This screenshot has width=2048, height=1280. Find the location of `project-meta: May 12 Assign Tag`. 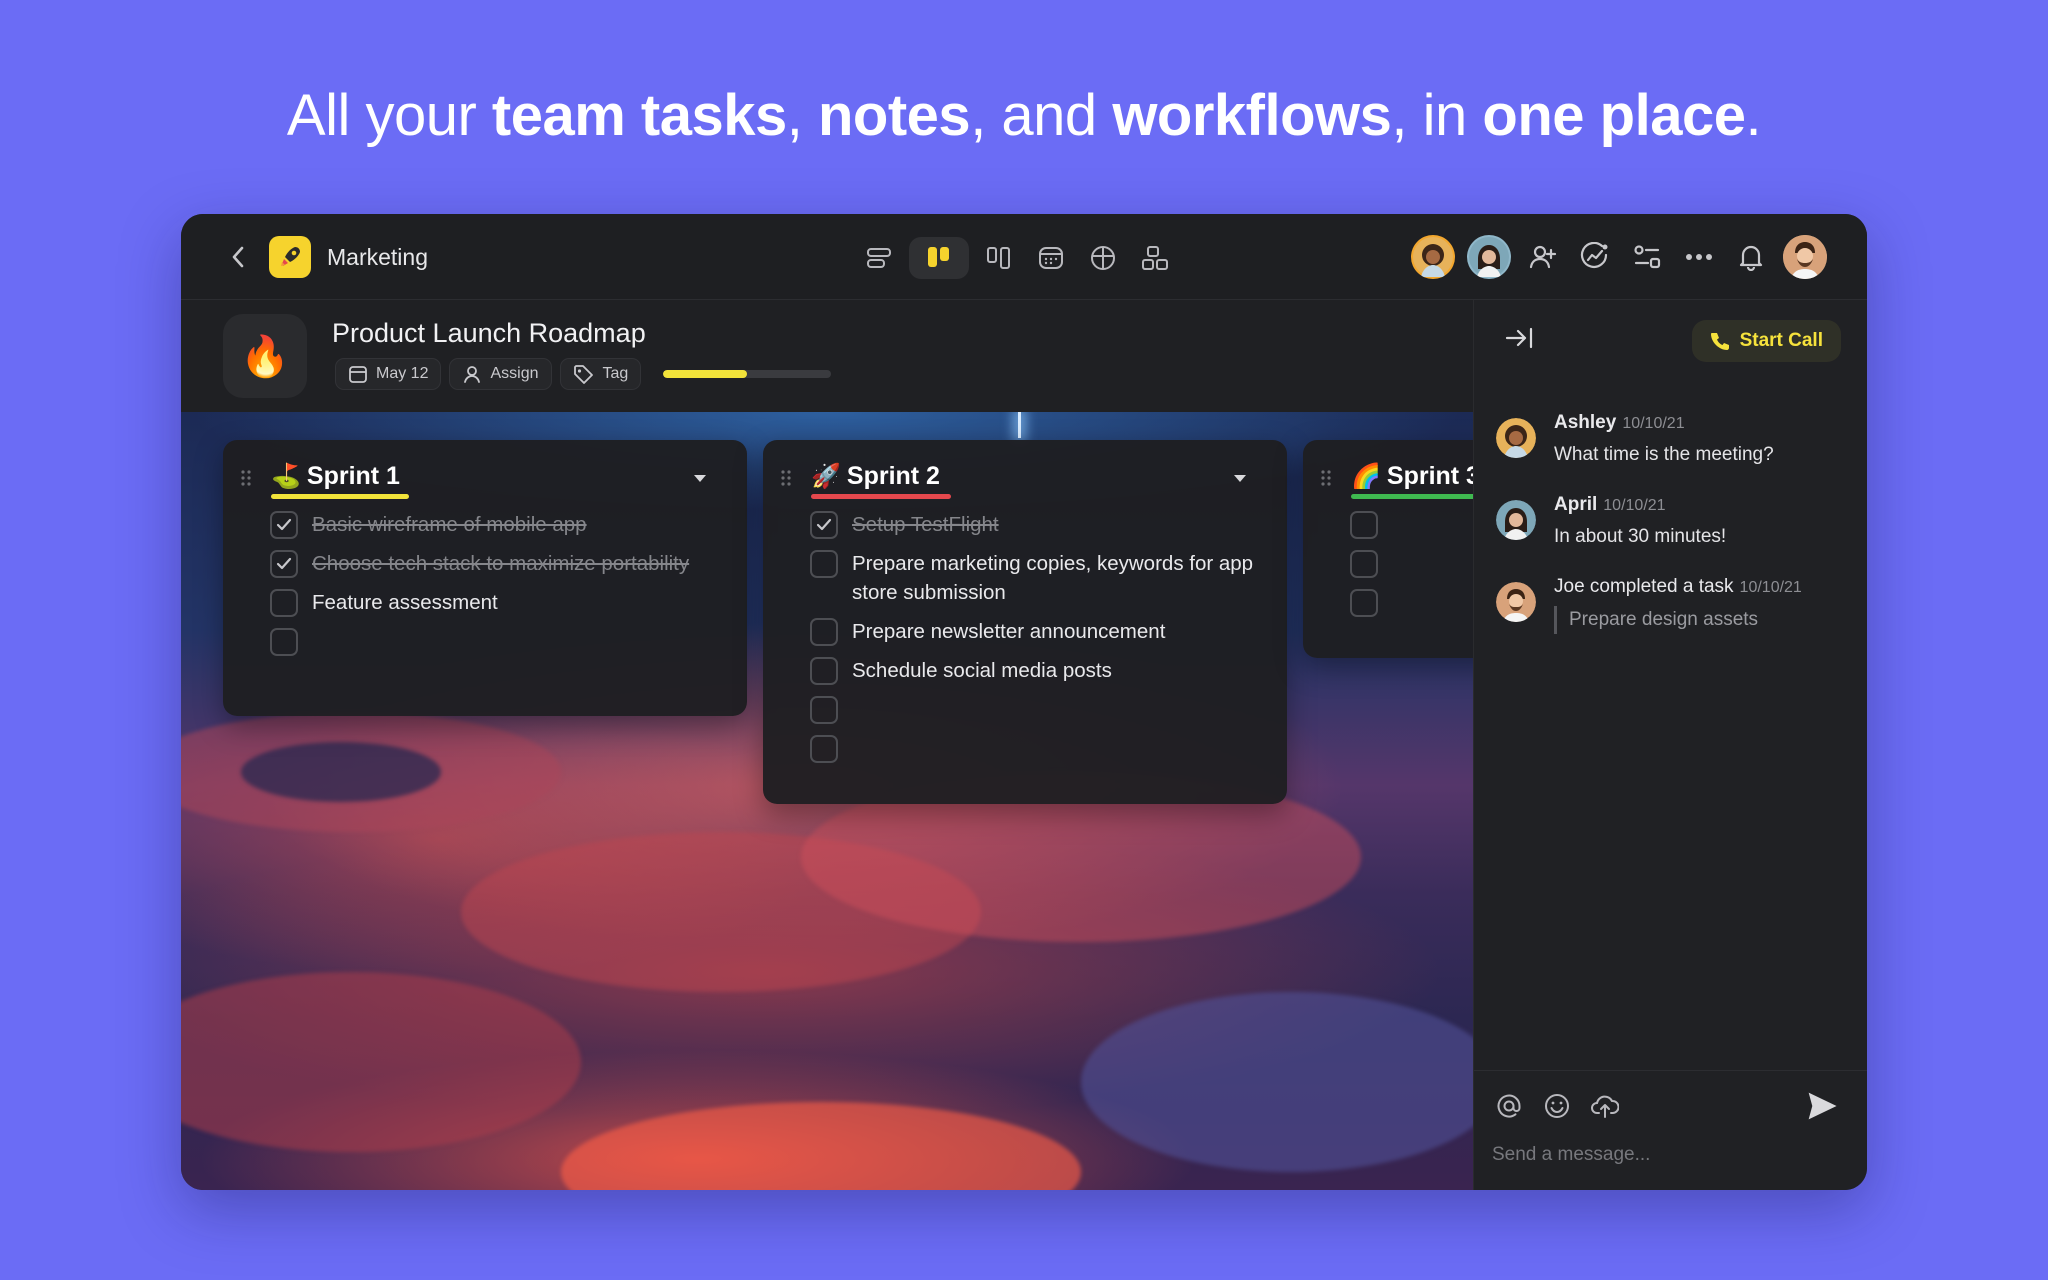

project-meta: May 12 Assign Tag is located at coordinates (583, 374).